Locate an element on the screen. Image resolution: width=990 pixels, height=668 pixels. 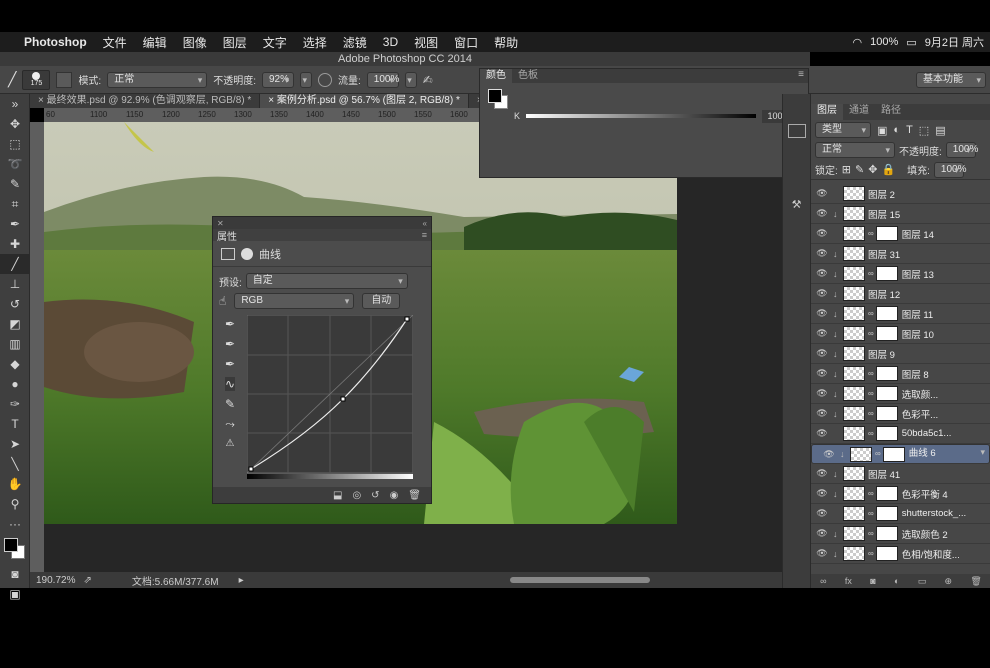
move-tool-icon: ✥ is located at coordinates (15, 124).